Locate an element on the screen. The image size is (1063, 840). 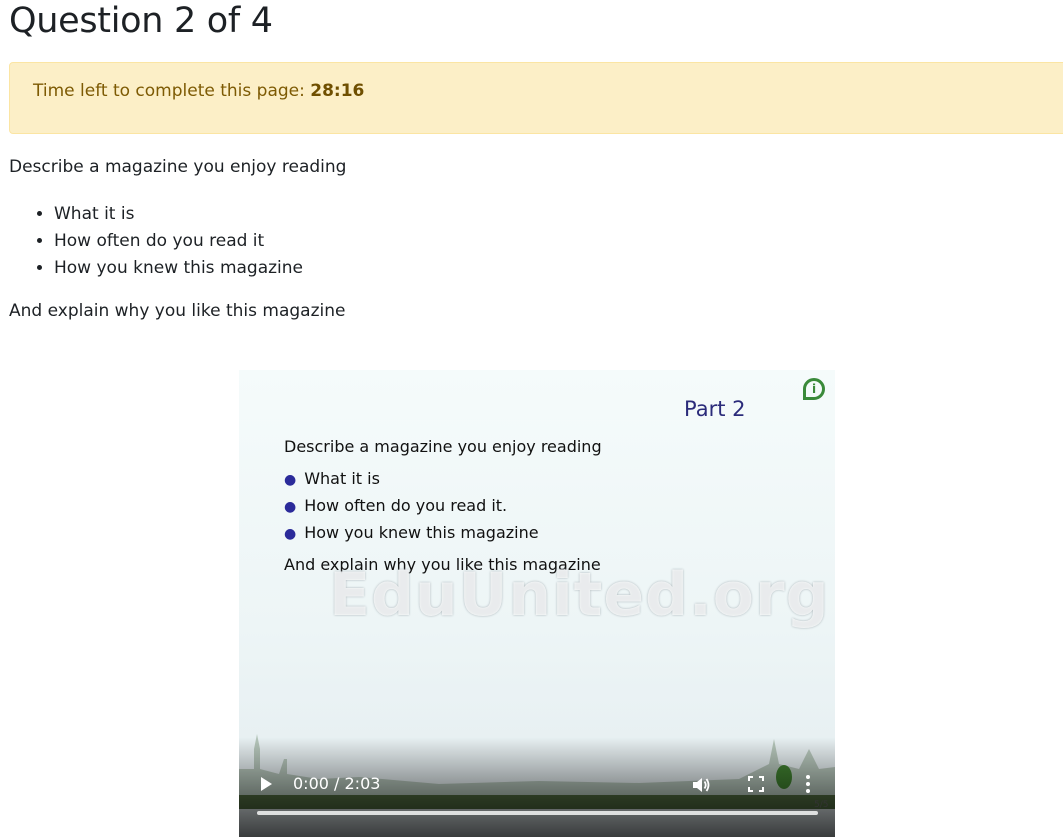
list-item: What it is is located at coordinates (178, 214).